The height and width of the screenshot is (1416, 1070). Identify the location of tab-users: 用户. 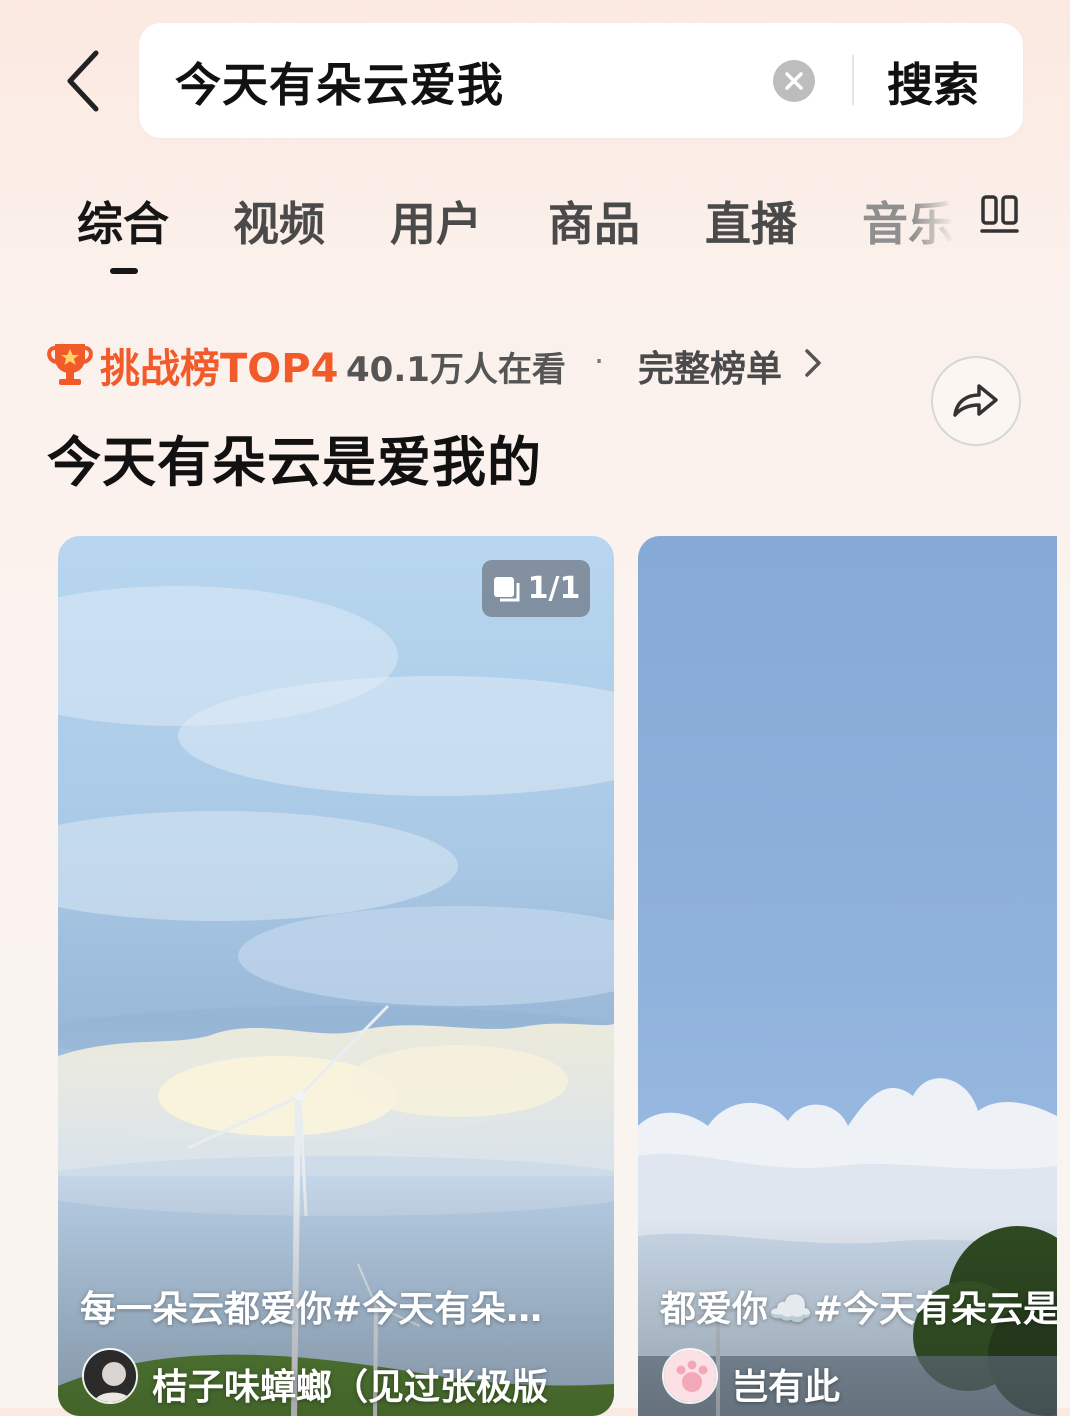
(436, 221).